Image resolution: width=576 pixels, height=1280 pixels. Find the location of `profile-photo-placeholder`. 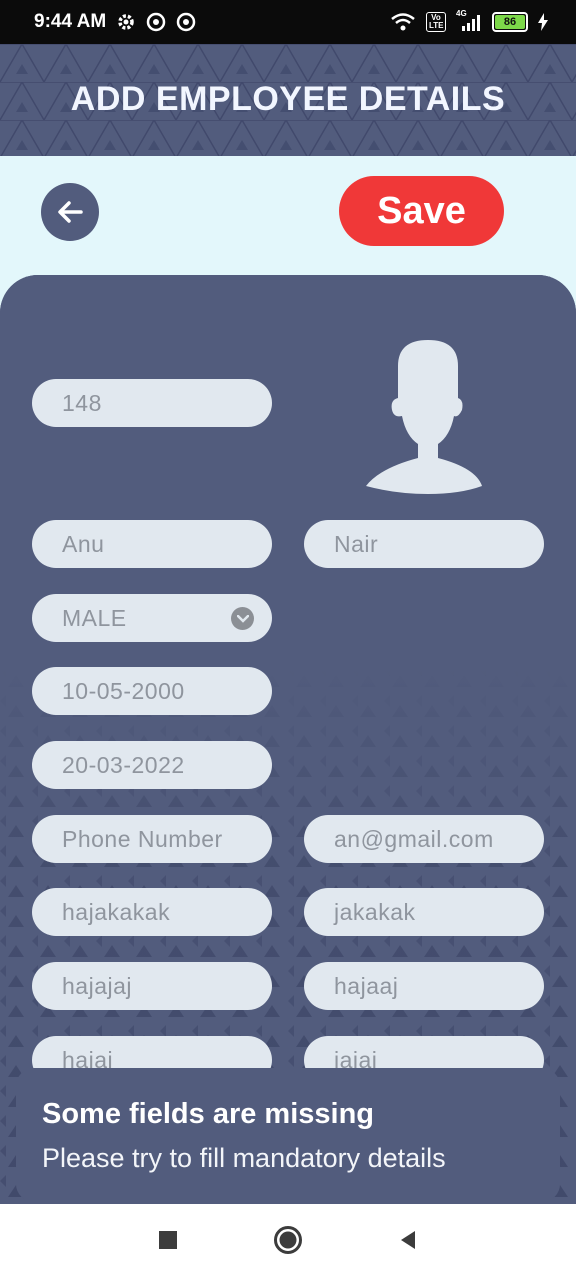

profile-photo-placeholder is located at coordinates (428, 418).